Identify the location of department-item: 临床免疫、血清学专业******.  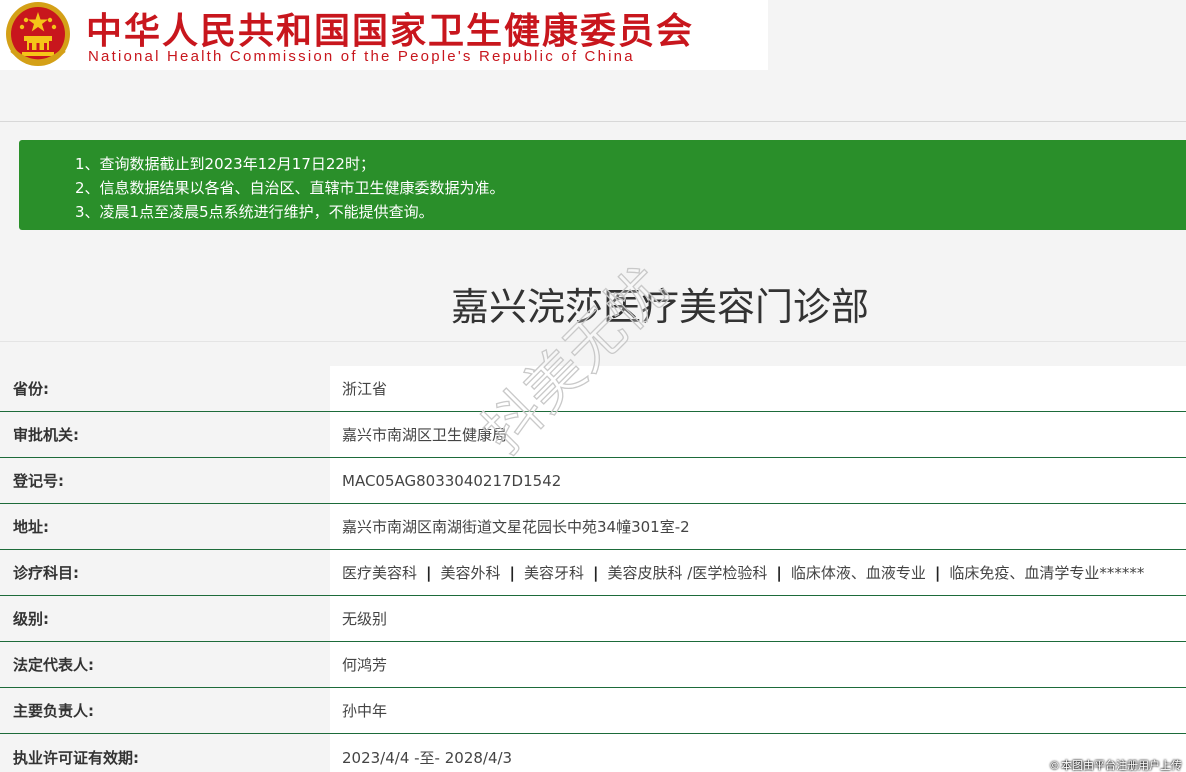
(1047, 573).